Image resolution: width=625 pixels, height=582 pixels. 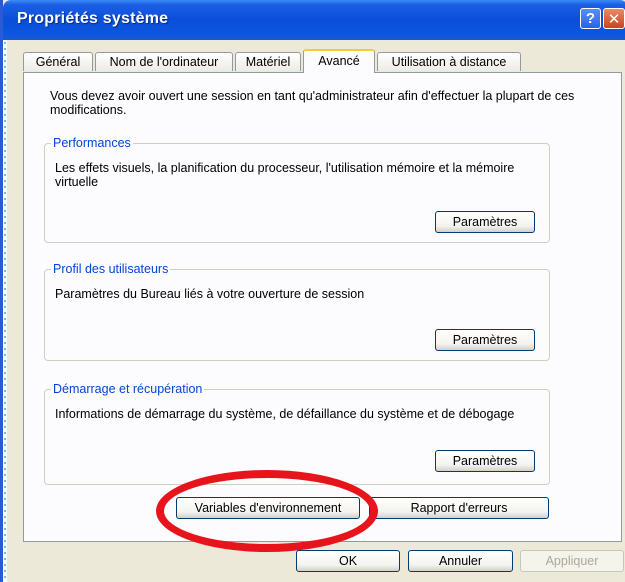 I want to click on close-button: ✕, so click(x=614, y=18).